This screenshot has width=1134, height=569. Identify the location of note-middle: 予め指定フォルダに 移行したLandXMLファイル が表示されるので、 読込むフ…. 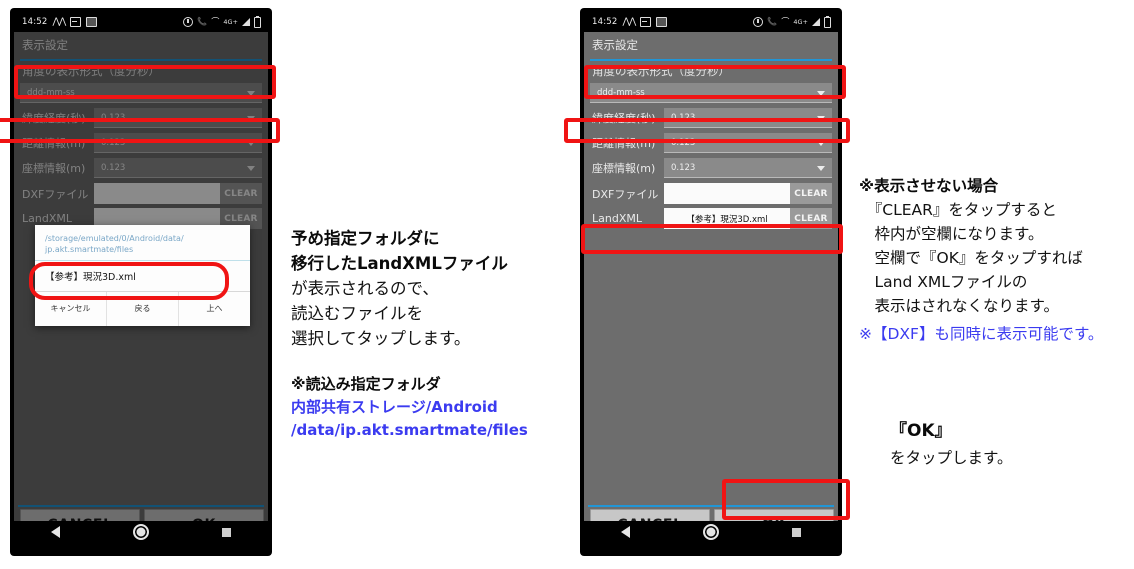
(409, 334).